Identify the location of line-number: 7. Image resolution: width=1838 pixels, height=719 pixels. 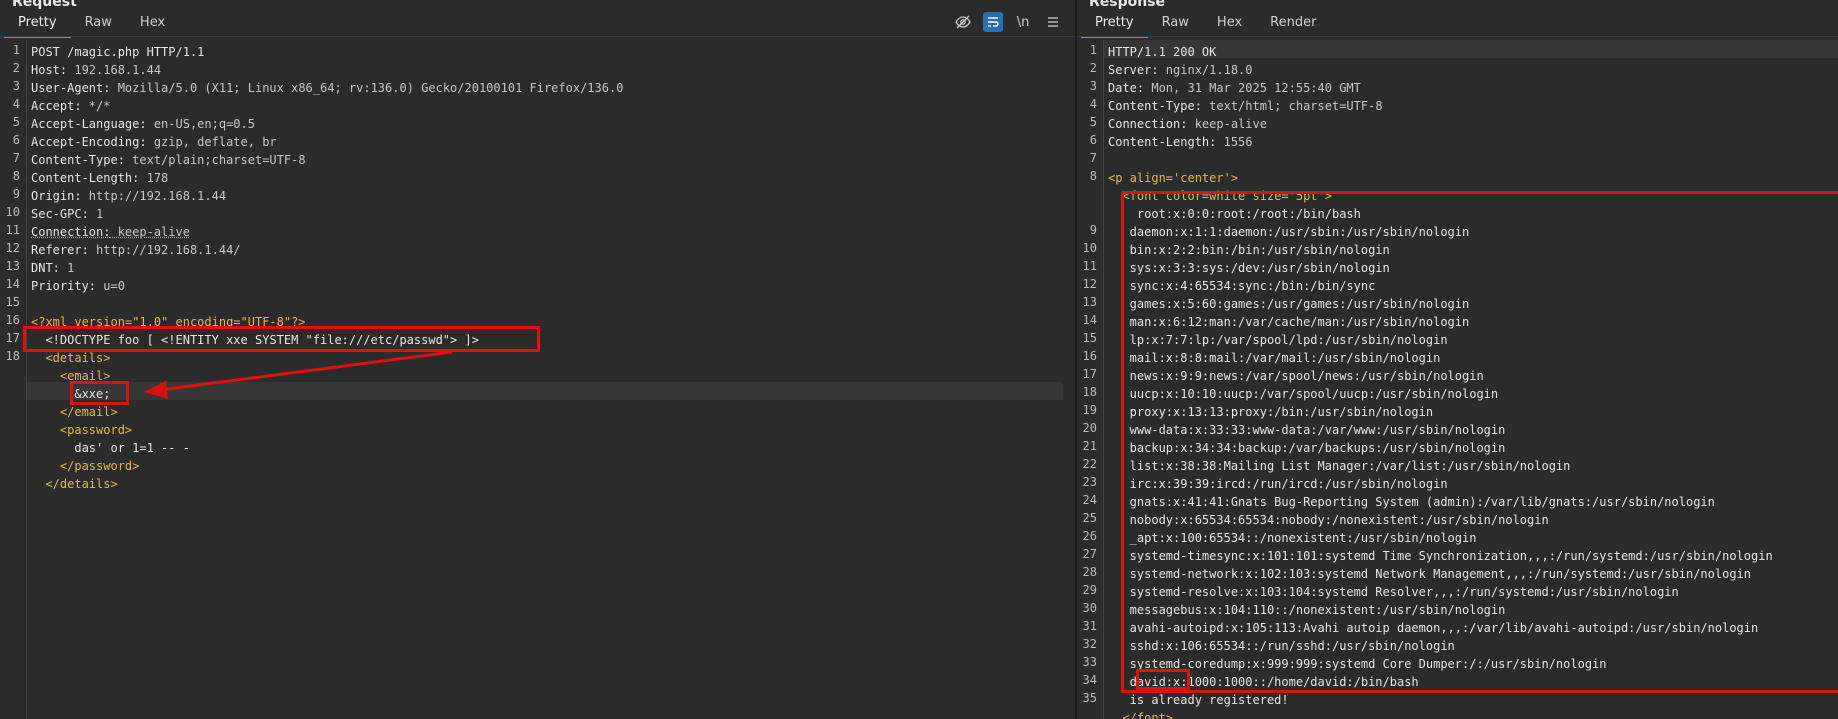
(1093, 158).